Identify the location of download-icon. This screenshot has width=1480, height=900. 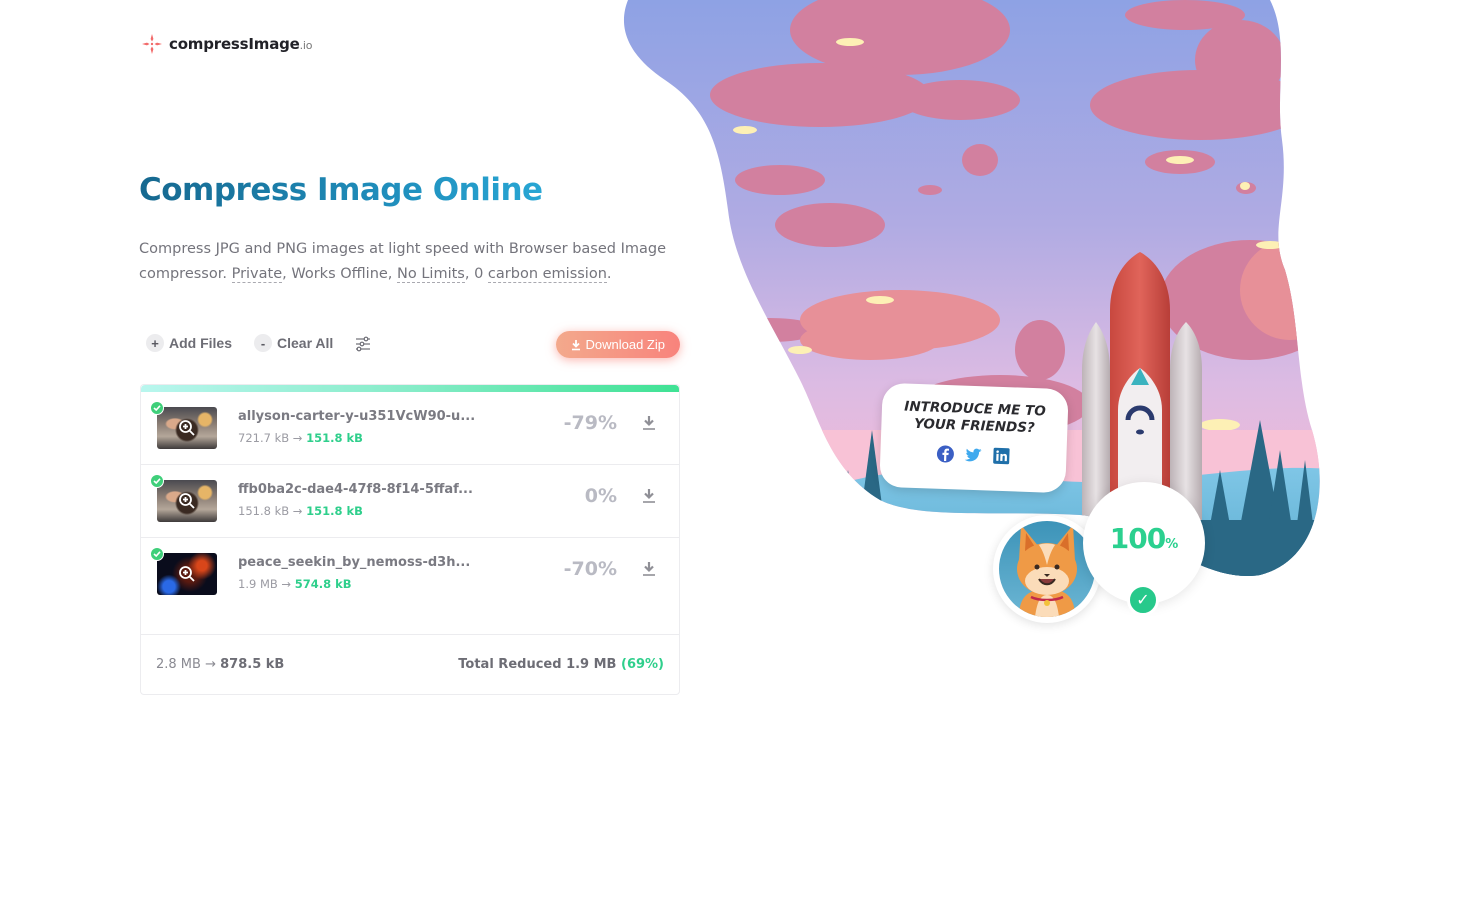
(575, 344).